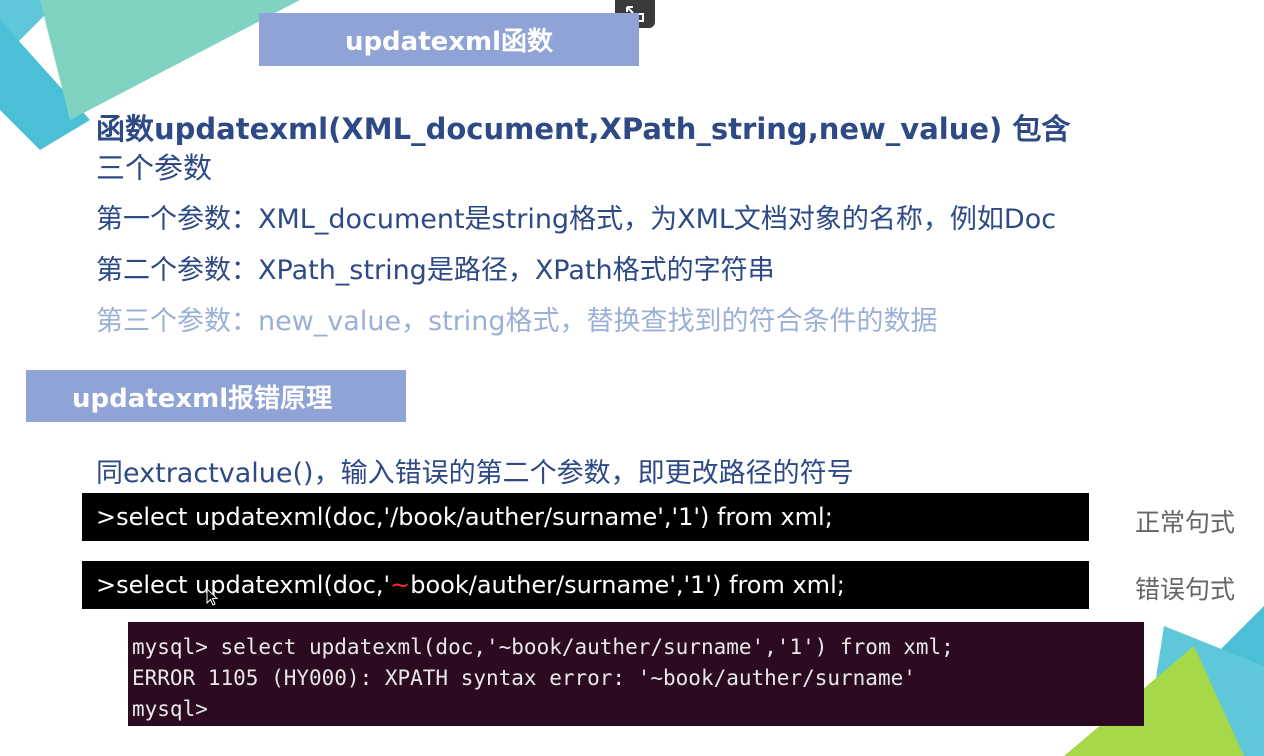 The width and height of the screenshot is (1264, 756). I want to click on parameter-2-description: 第二个参数：XPath_string是路径，XPath格式的字符串, so click(435, 270).